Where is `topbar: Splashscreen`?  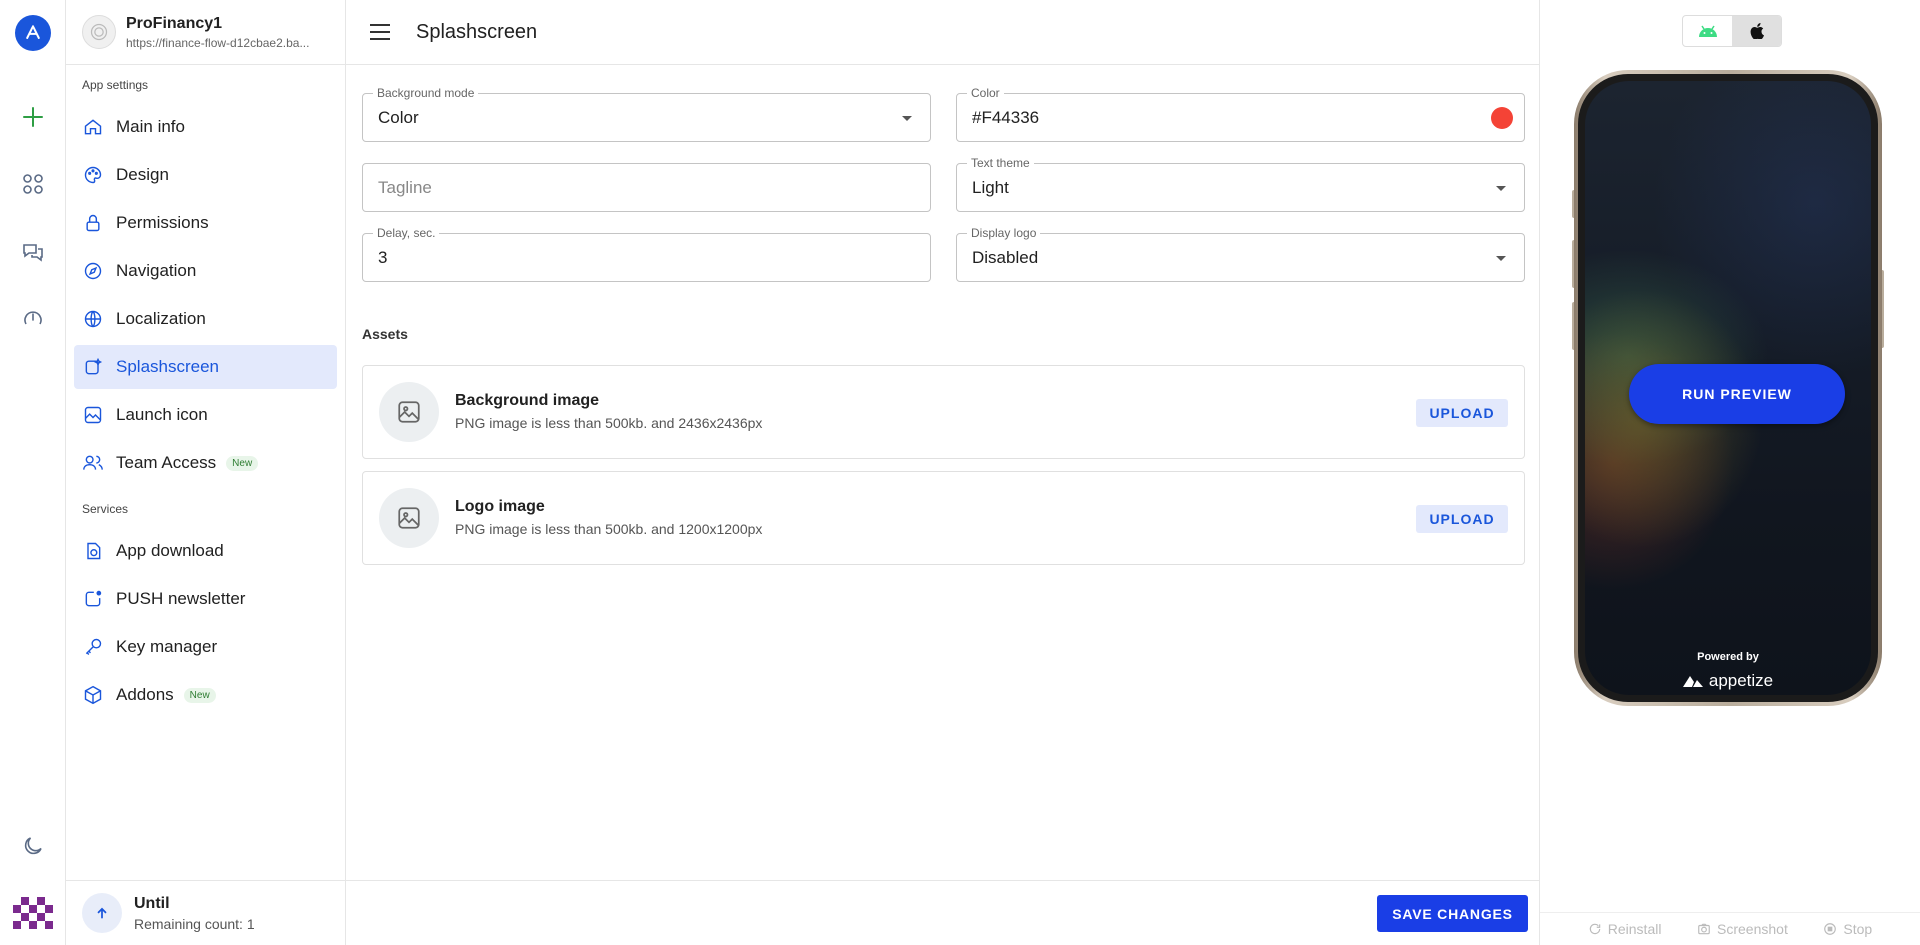
topbar: Splashscreen is located at coordinates (943, 32).